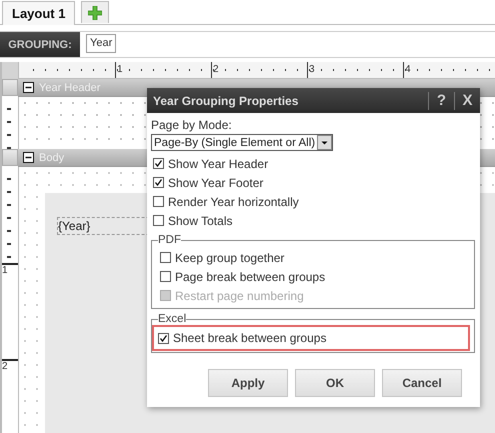  I want to click on band-title: Year Header, so click(69, 88).